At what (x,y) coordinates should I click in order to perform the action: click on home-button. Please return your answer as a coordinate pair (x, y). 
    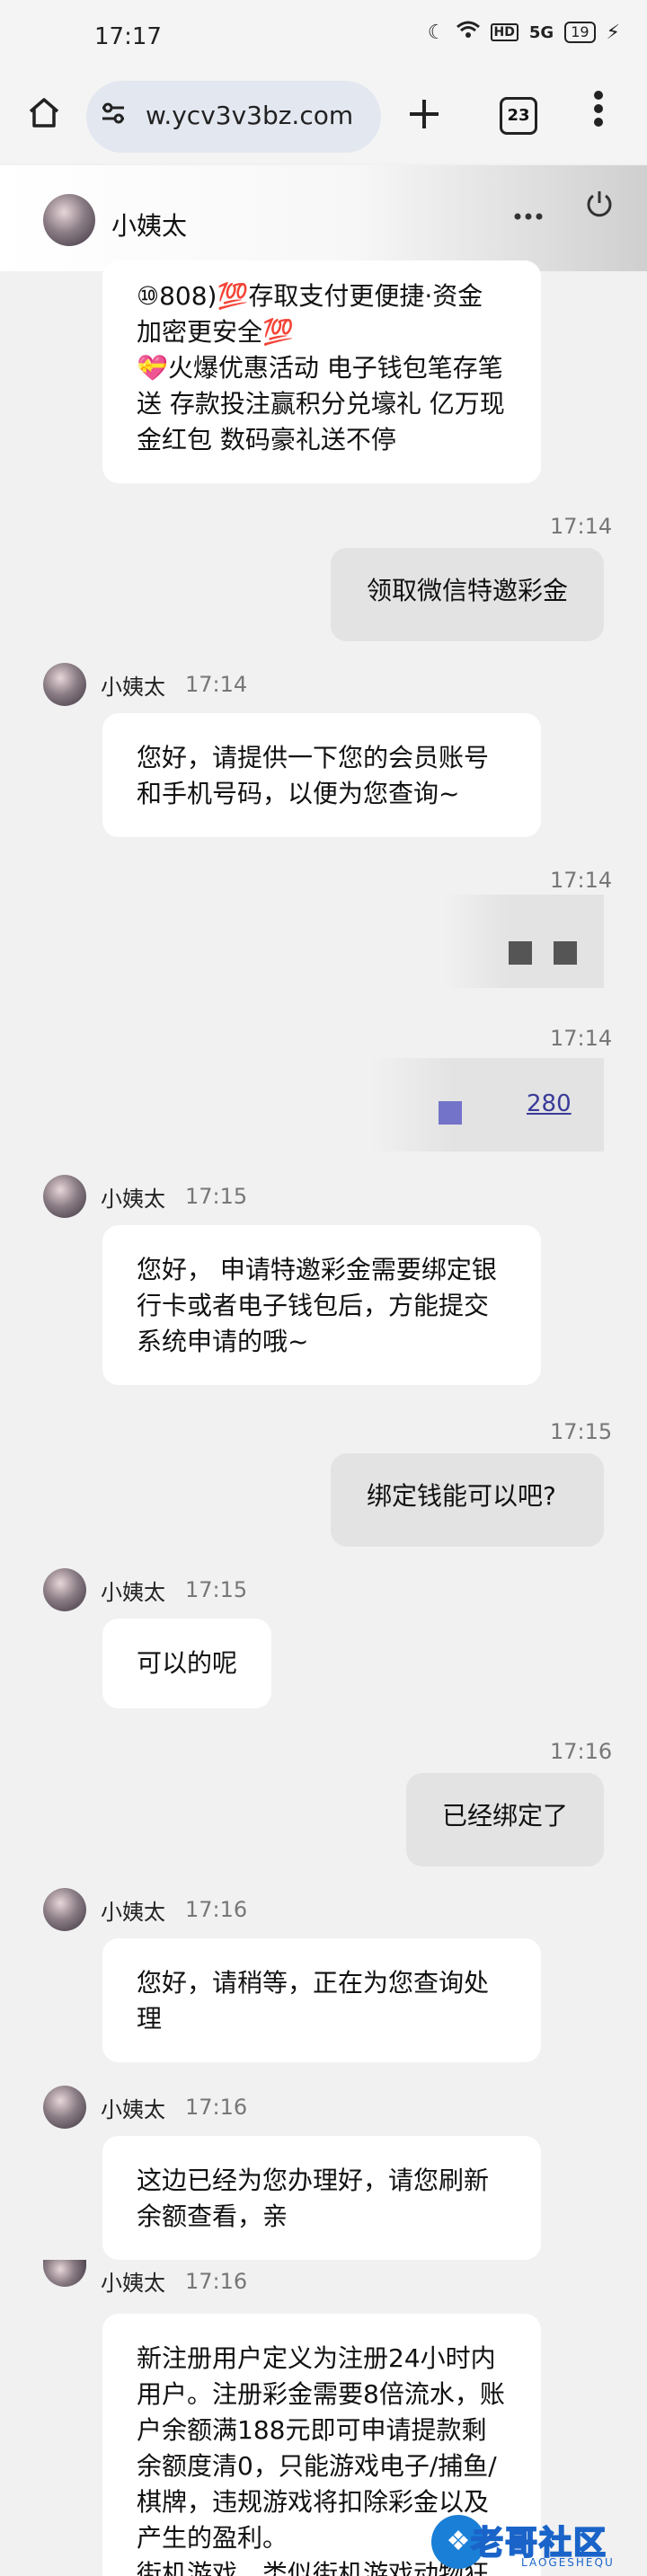
    Looking at the image, I should click on (44, 119).